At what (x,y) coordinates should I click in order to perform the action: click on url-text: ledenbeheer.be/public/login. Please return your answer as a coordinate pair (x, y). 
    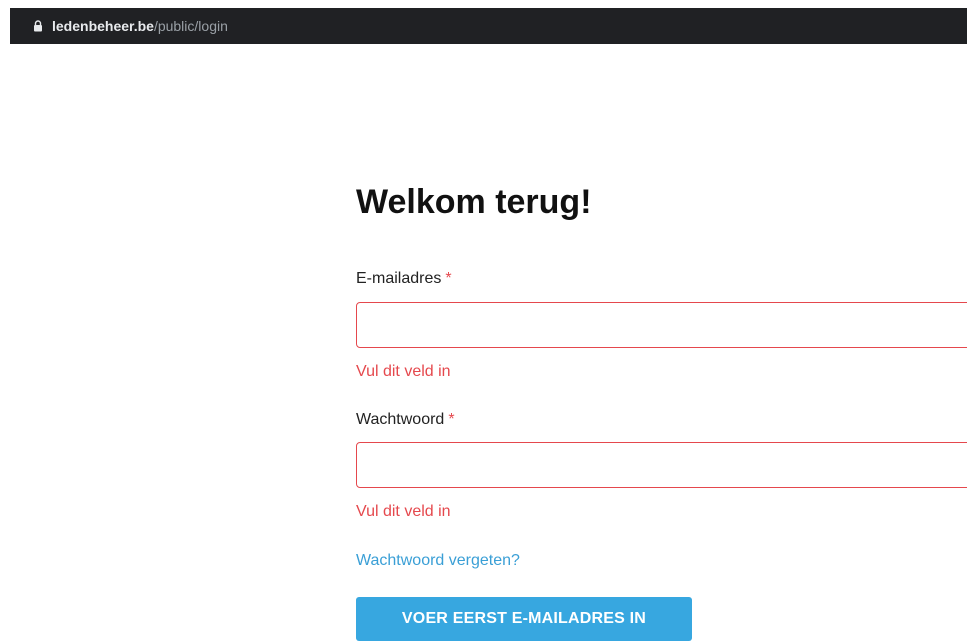
    Looking at the image, I should click on (140, 26).